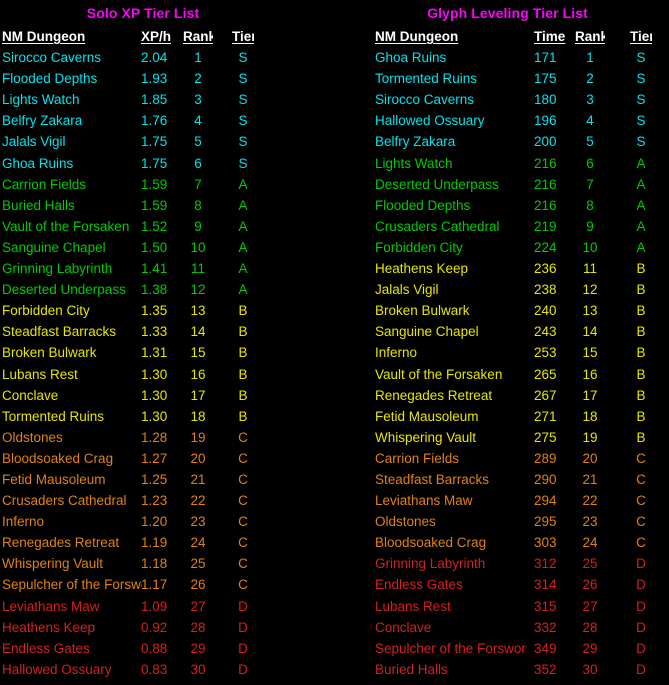 Image resolution: width=669 pixels, height=685 pixels. What do you see at coordinates (590, 585) in the screenshot?
I see `cell-rank: 26` at bounding box center [590, 585].